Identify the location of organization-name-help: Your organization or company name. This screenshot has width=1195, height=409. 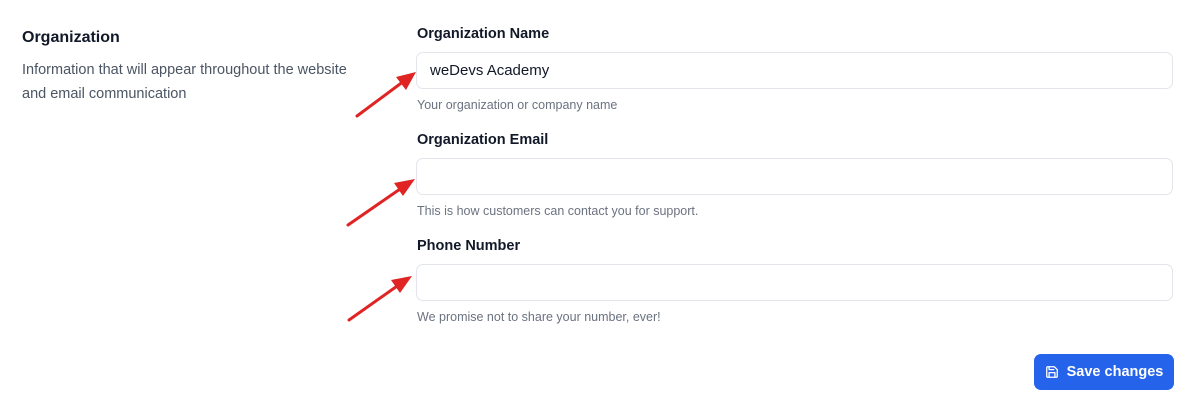
(517, 105).